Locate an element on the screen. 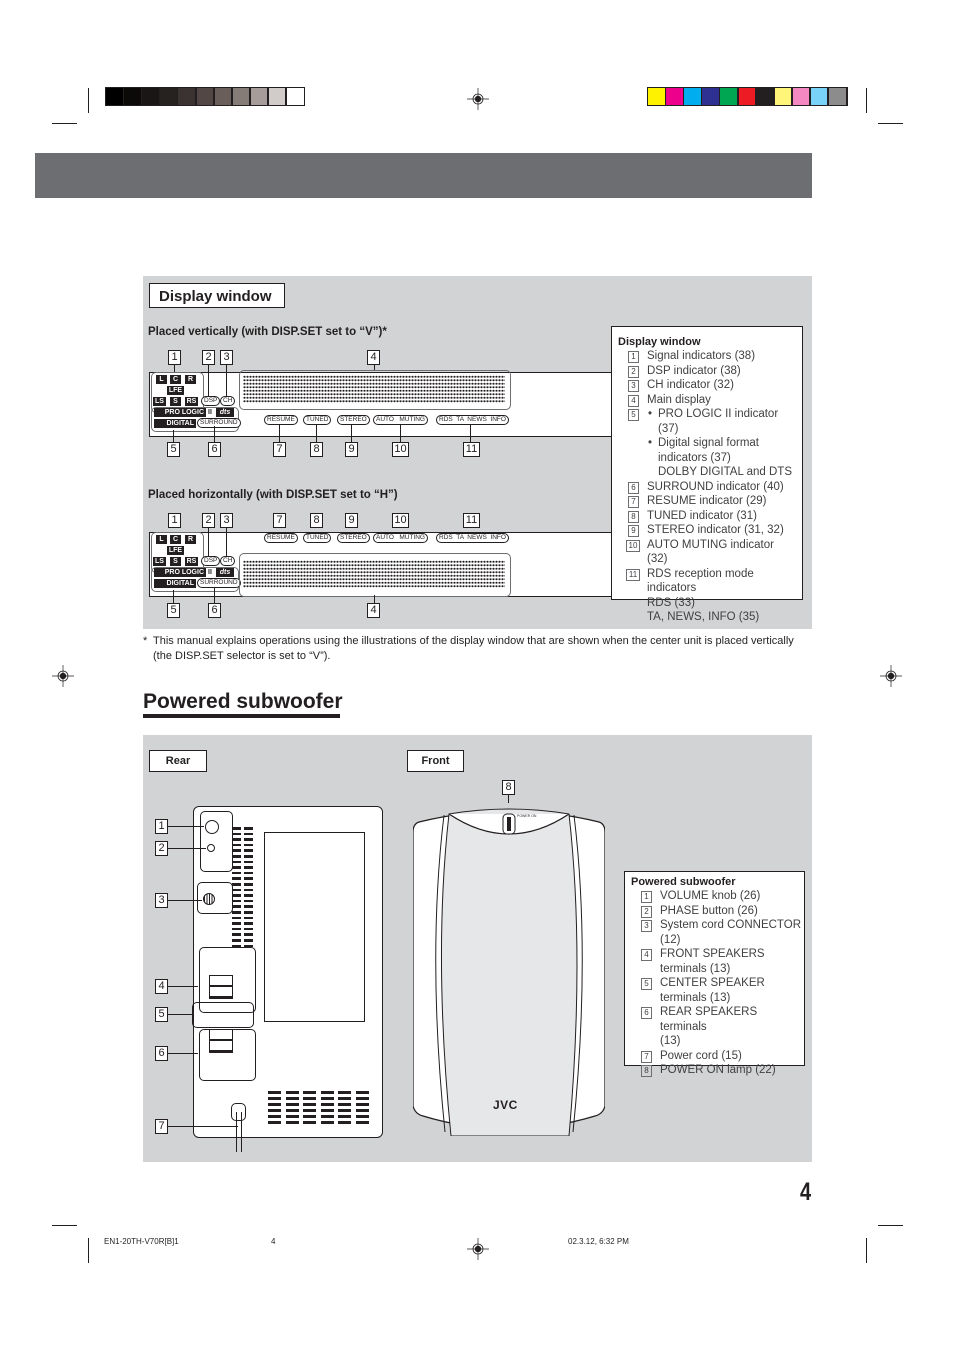 This screenshot has height=1352, width=954. callout-8: 8 is located at coordinates (316, 520).